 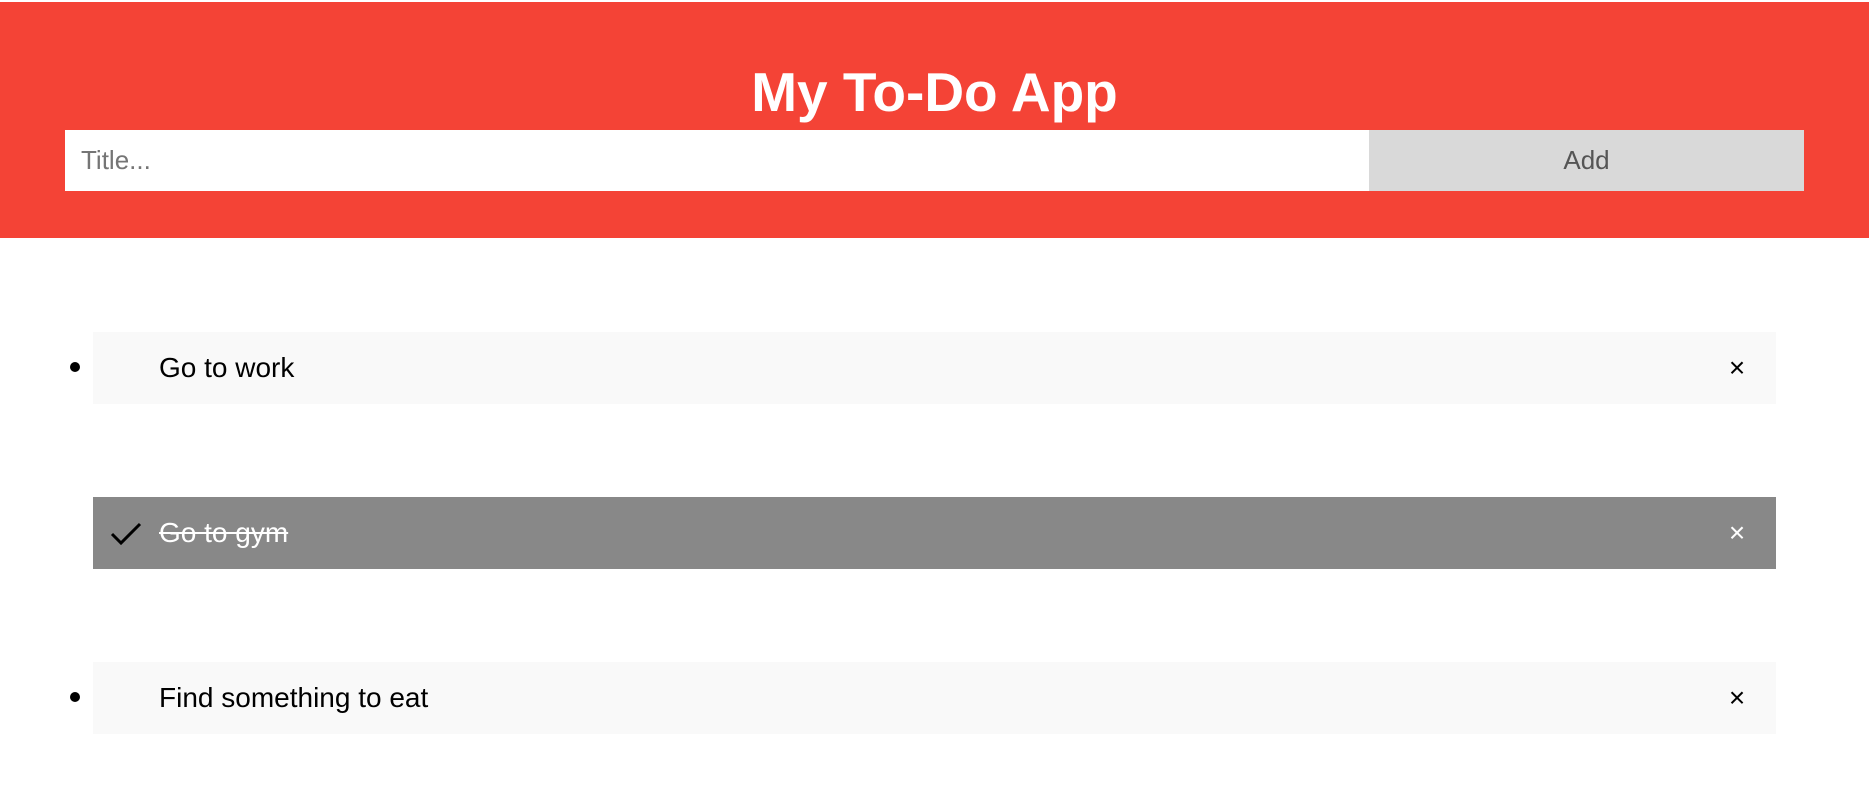 What do you see at coordinates (934, 92) in the screenshot?
I see `app-title: My To-Do App` at bounding box center [934, 92].